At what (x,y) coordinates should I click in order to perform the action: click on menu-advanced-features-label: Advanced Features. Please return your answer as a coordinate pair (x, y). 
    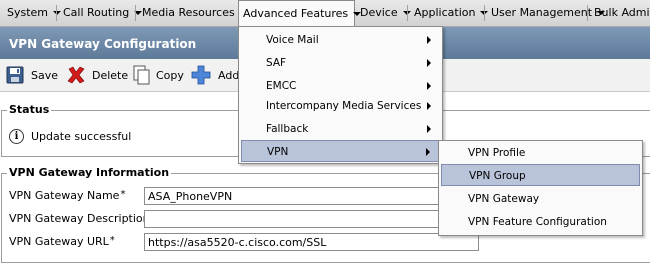
    Looking at the image, I should click on (296, 13).